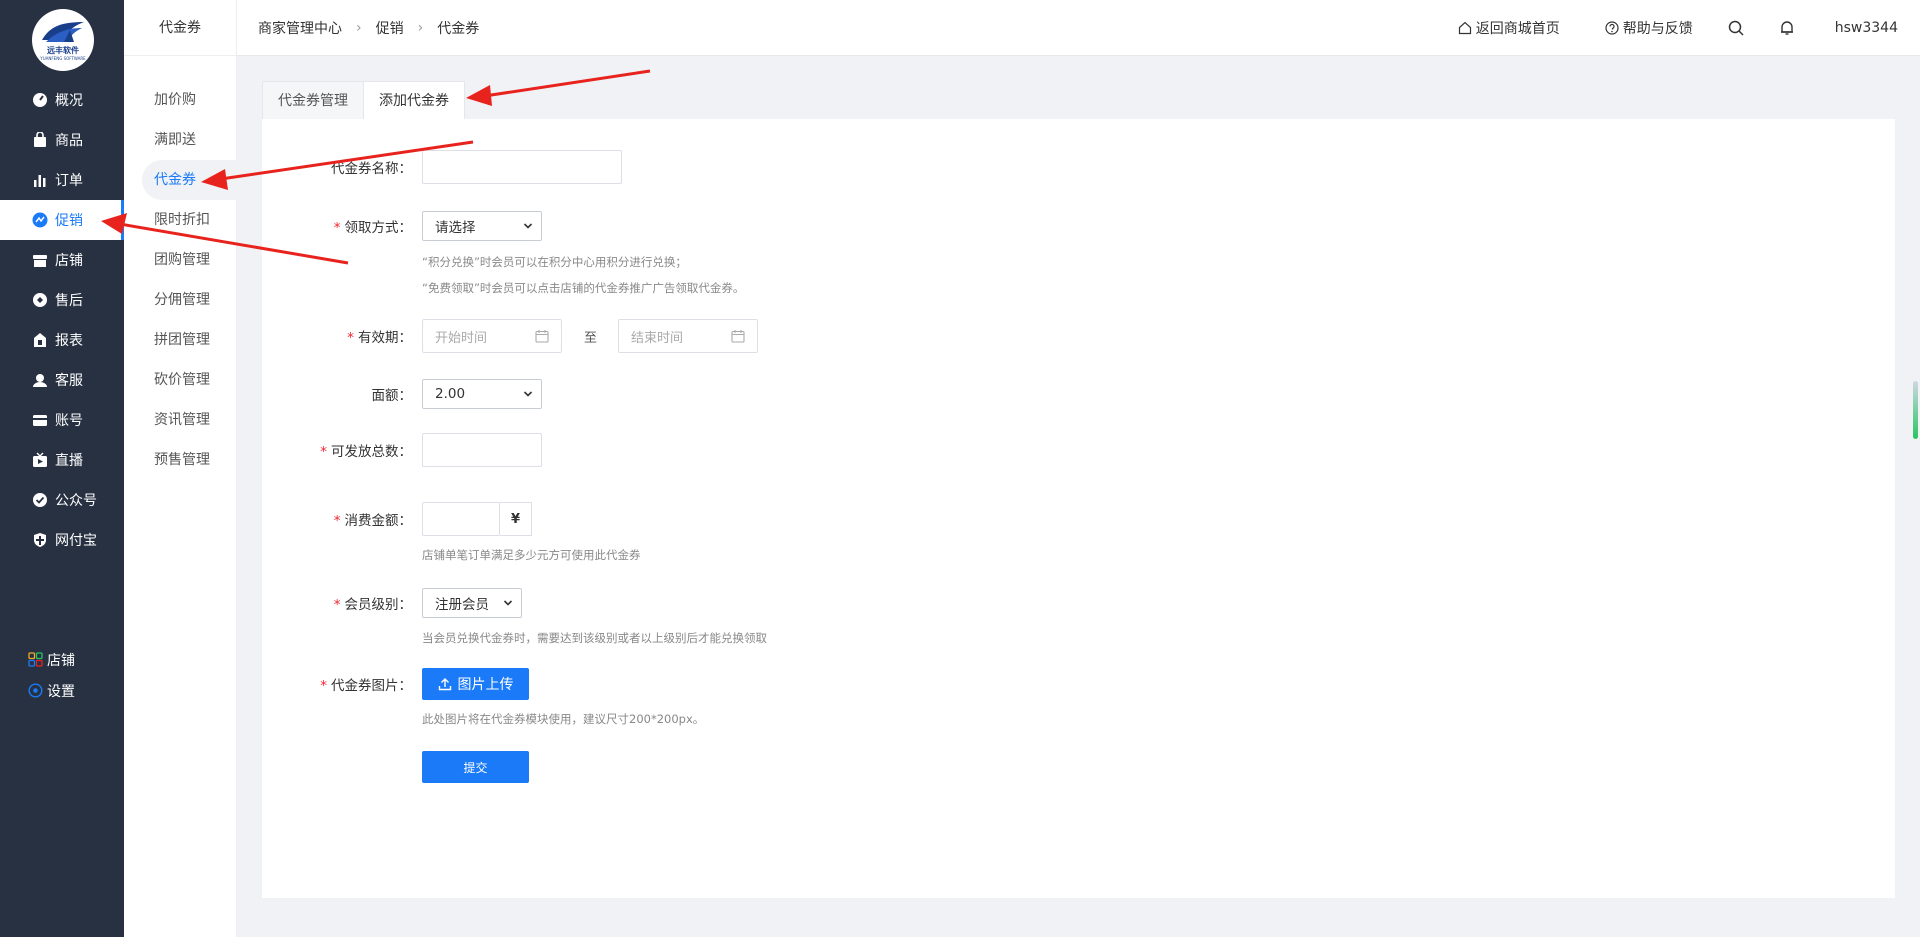 This screenshot has height=937, width=1920. What do you see at coordinates (472, 603) in the screenshot?
I see `member-level-select: 注册会员` at bounding box center [472, 603].